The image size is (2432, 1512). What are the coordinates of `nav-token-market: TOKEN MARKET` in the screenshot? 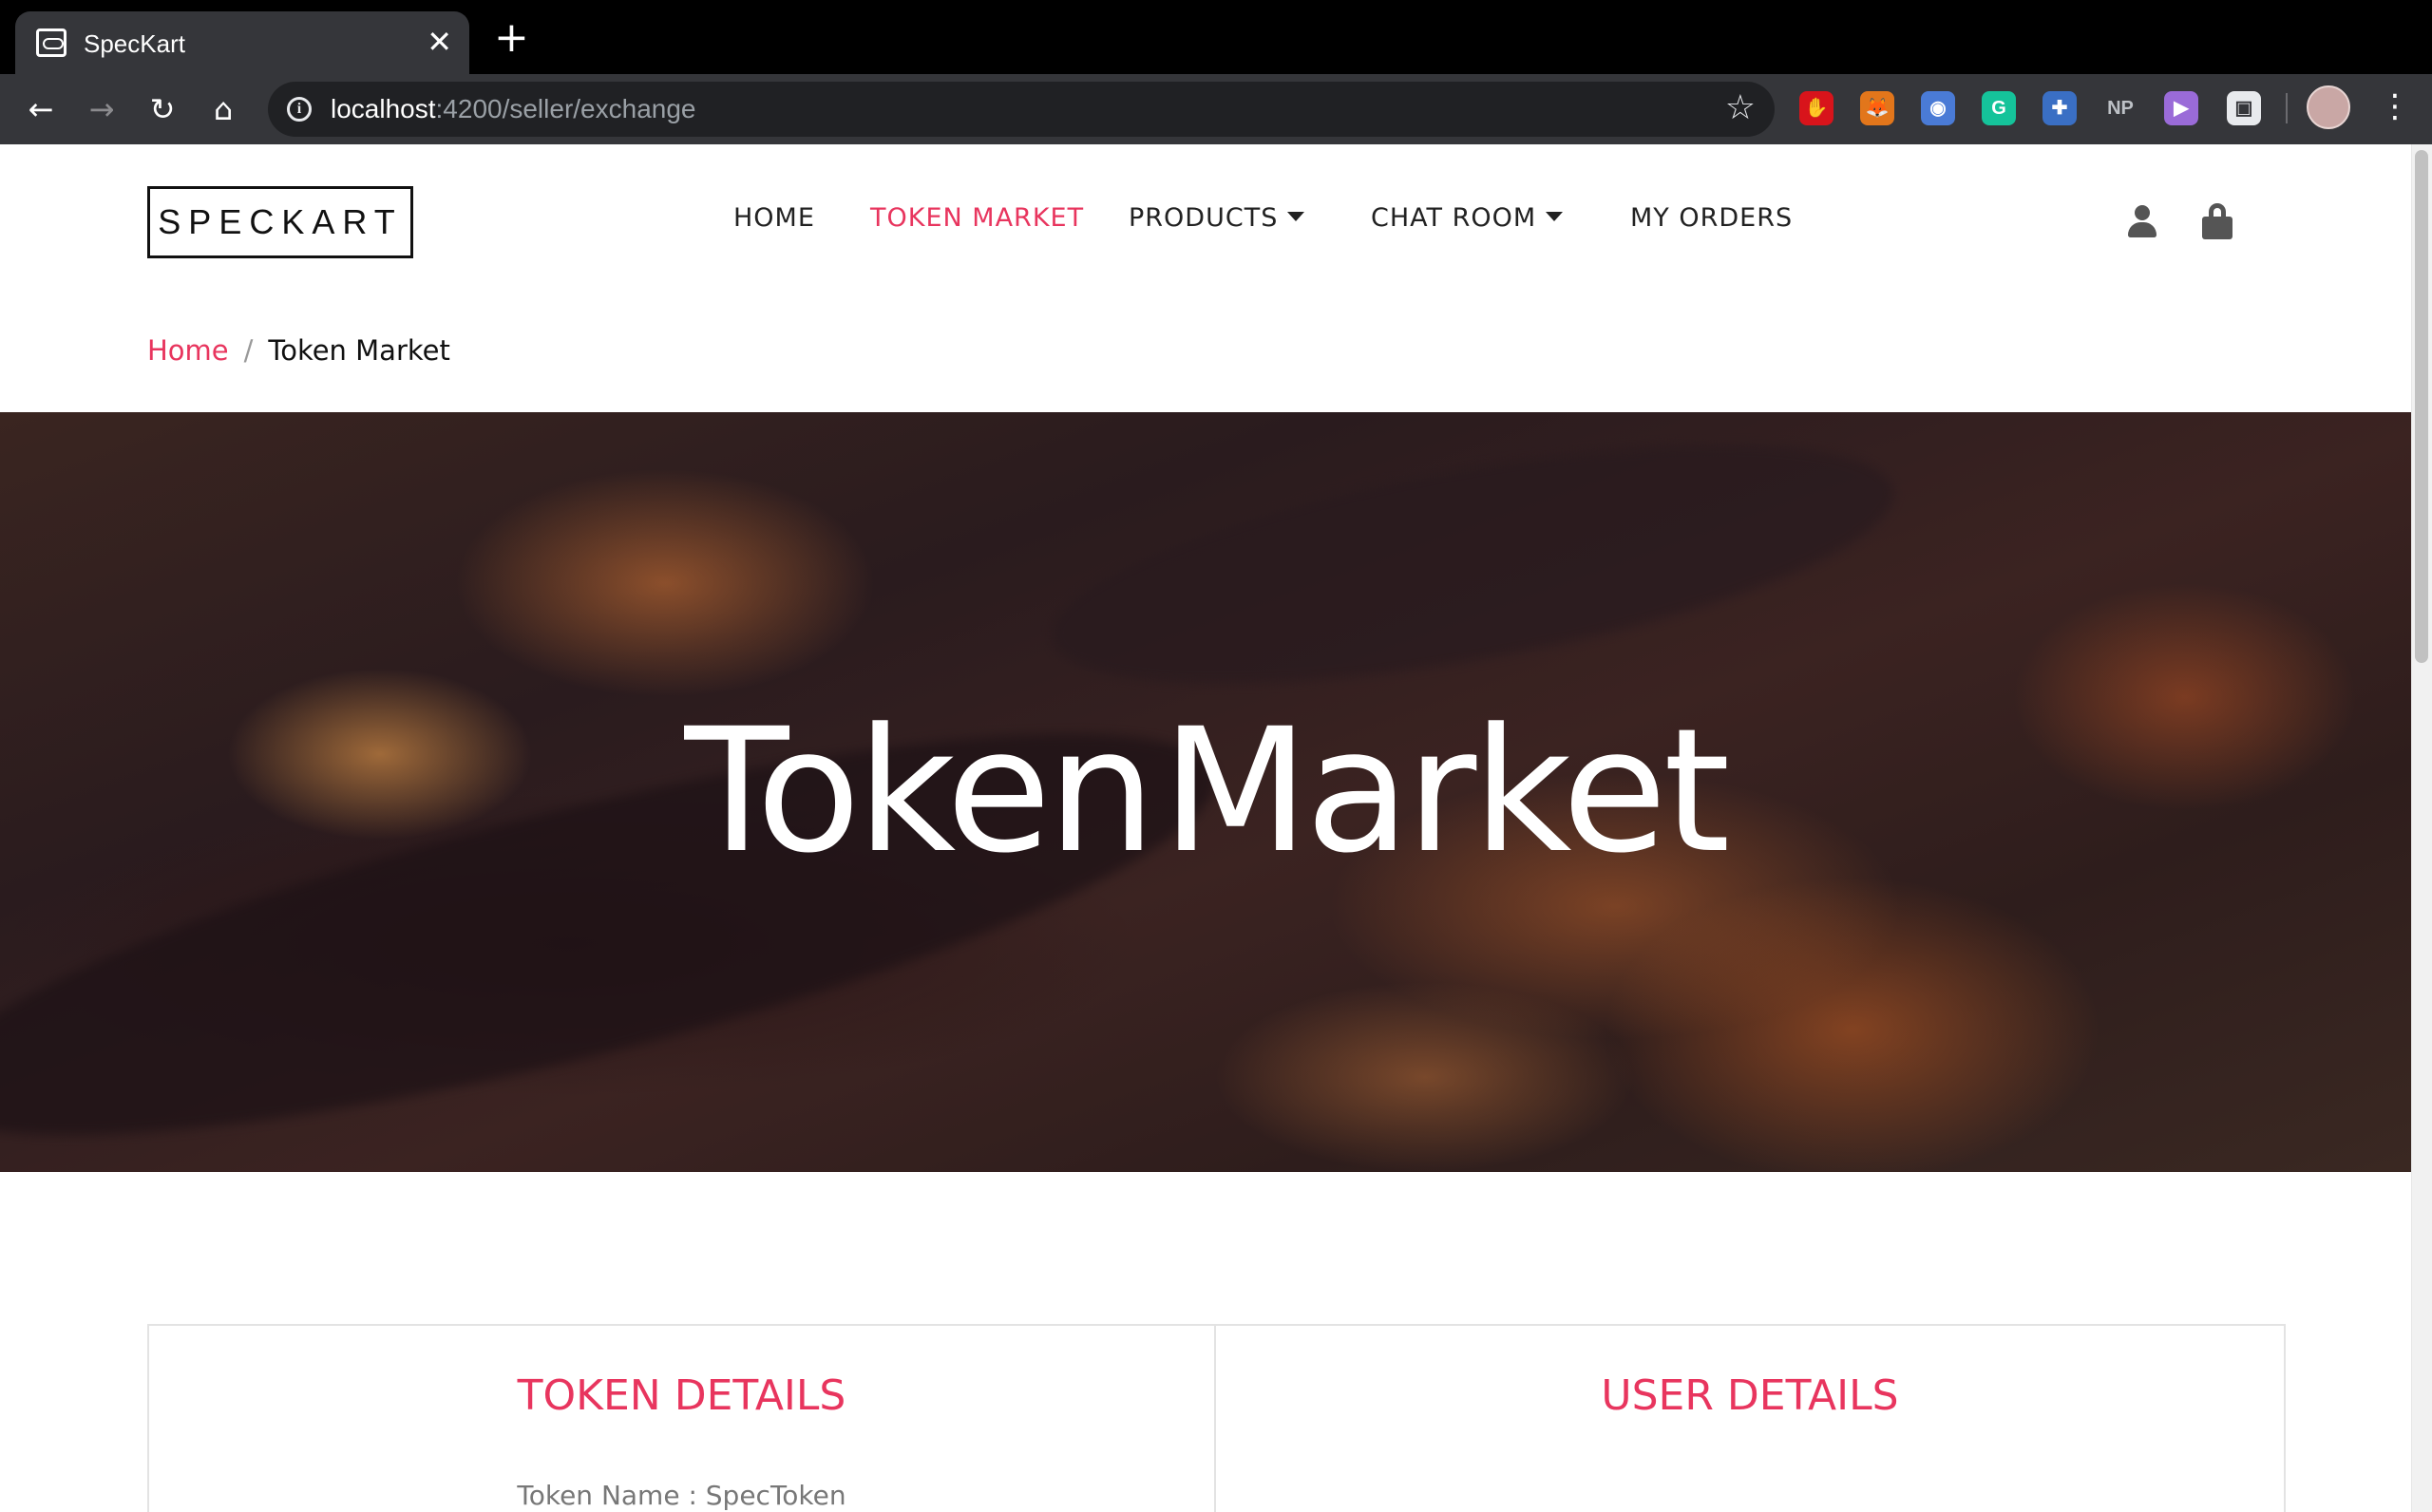 It's located at (977, 218).